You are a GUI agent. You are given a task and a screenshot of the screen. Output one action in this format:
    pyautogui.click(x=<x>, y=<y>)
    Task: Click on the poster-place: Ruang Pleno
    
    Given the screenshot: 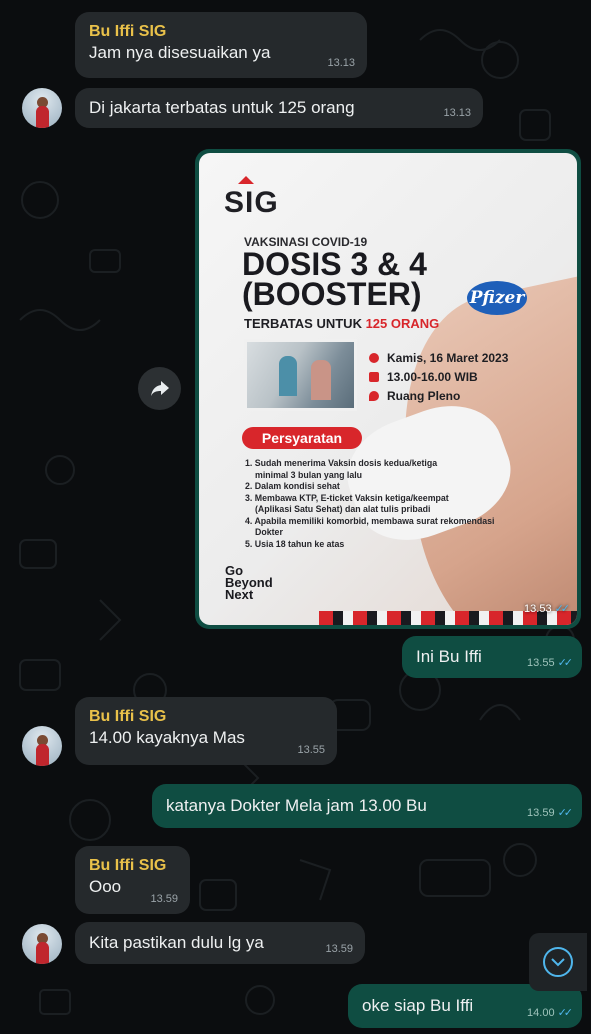 What is the action you would take?
    pyautogui.click(x=424, y=396)
    